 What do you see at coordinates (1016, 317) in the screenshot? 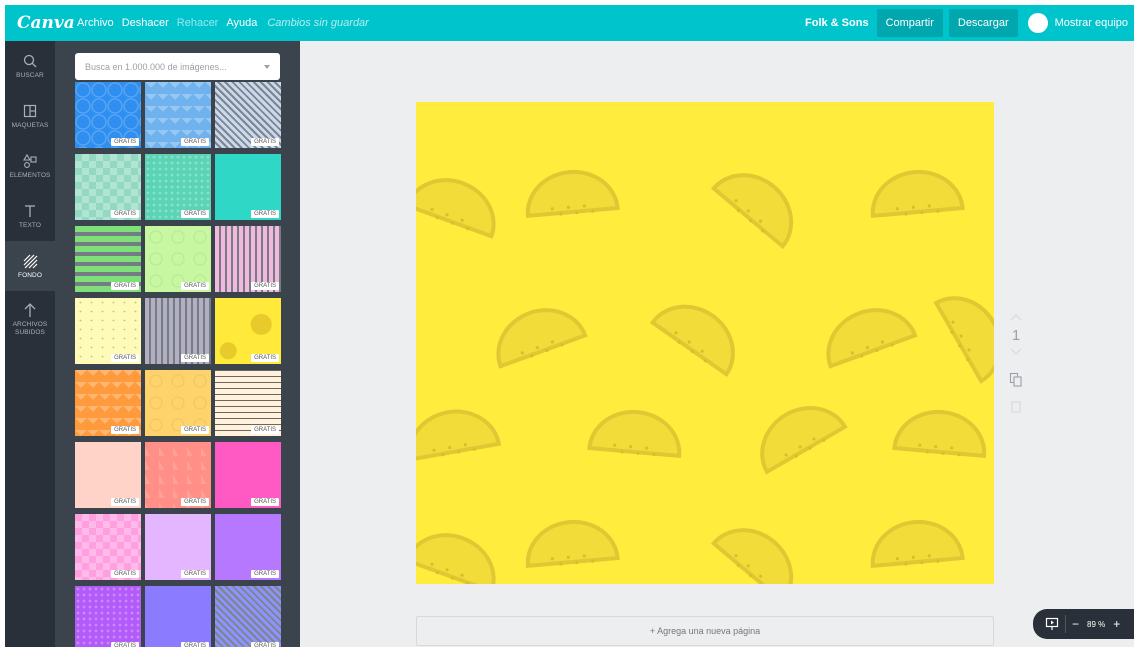
I see `chevron-up-icon` at bounding box center [1016, 317].